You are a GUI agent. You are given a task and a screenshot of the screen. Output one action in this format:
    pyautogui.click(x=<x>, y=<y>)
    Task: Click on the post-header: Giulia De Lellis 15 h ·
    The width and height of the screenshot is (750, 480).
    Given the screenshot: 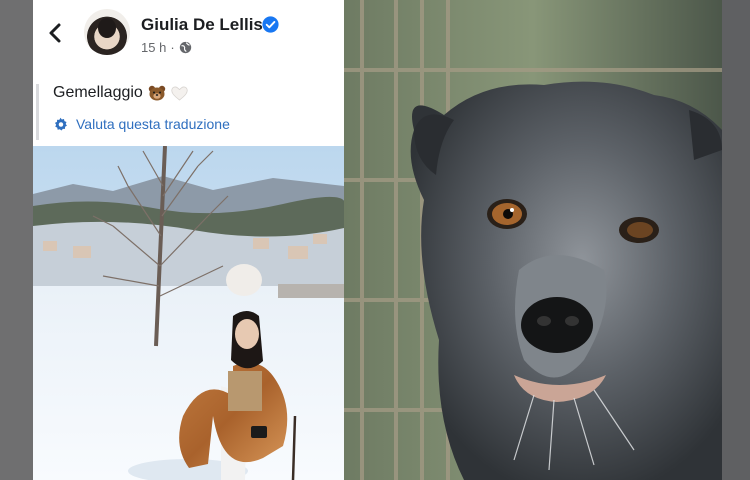 What is the action you would take?
    pyautogui.click(x=188, y=35)
    